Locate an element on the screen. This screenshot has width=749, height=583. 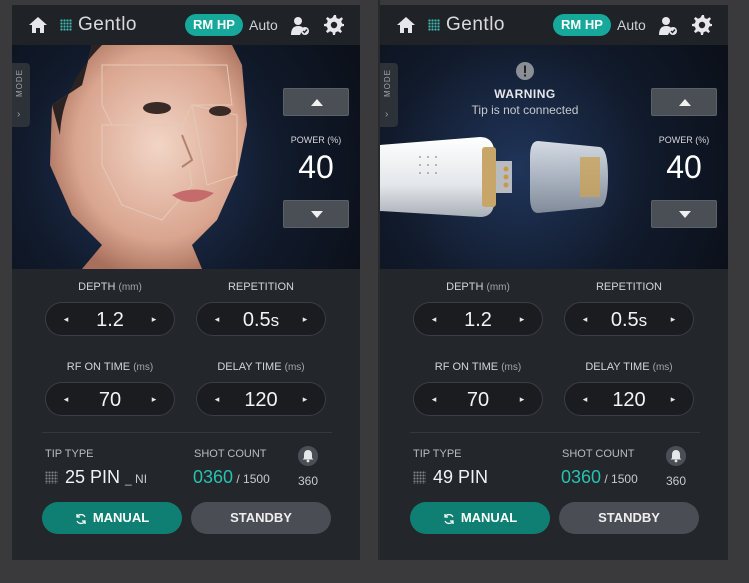
panel-divider is located at coordinates (370, 291).